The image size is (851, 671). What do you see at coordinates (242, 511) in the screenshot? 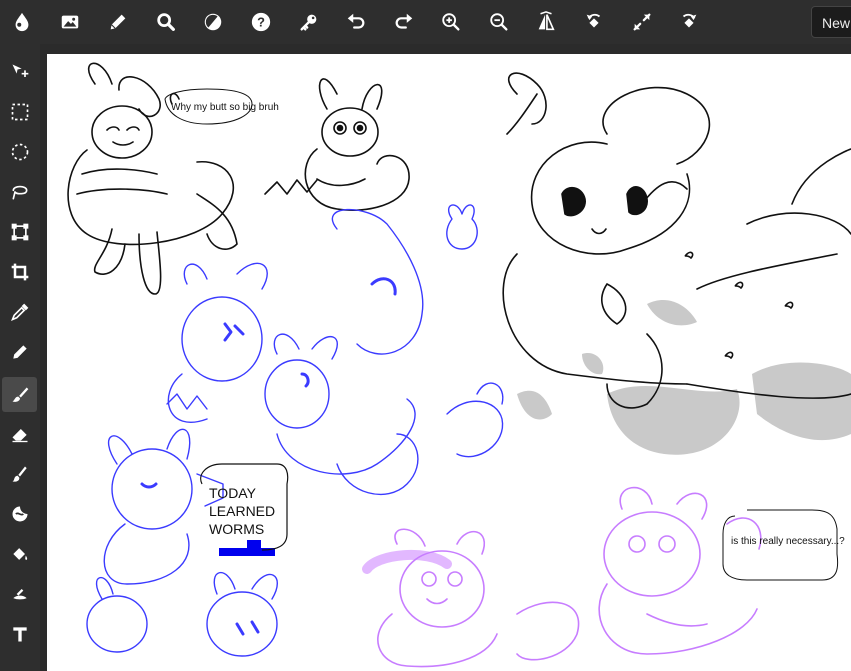
I see `annotation-middle-line-2: LEARNED` at bounding box center [242, 511].